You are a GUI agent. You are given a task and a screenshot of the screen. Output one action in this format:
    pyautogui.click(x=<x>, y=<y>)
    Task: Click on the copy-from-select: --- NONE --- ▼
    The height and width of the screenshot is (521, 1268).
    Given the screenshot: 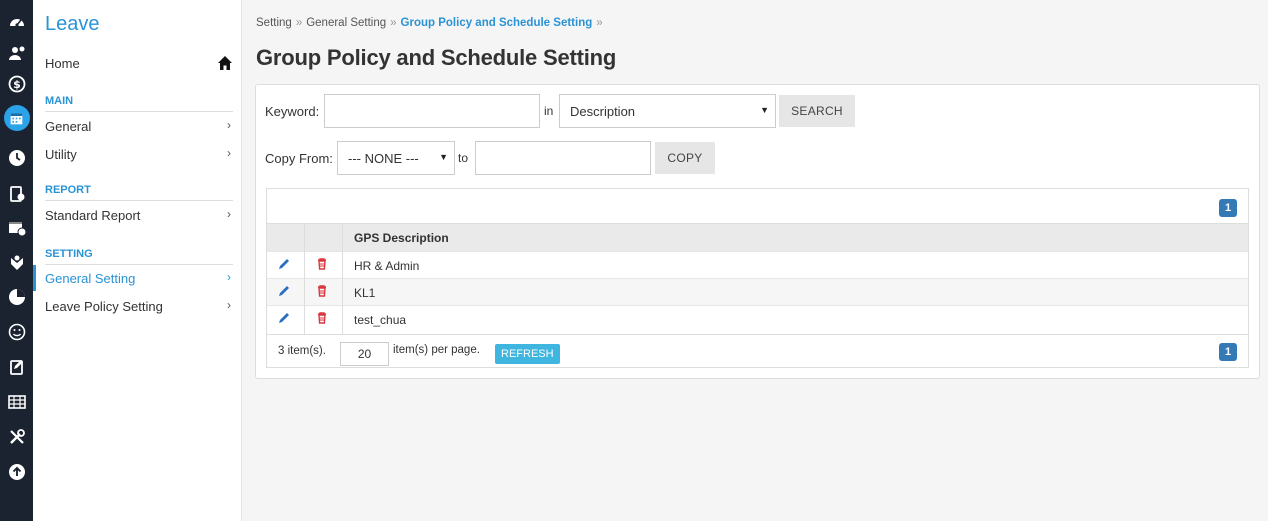 What is the action you would take?
    pyautogui.click(x=396, y=158)
    